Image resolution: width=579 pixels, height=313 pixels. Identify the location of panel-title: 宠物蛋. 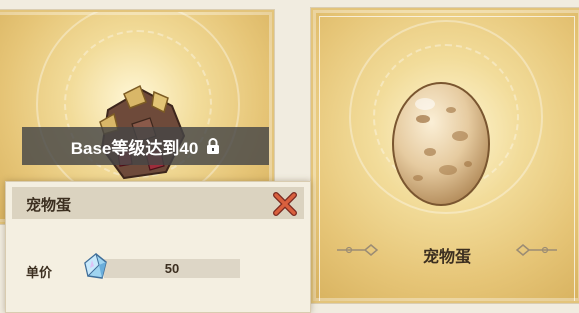
(49, 206).